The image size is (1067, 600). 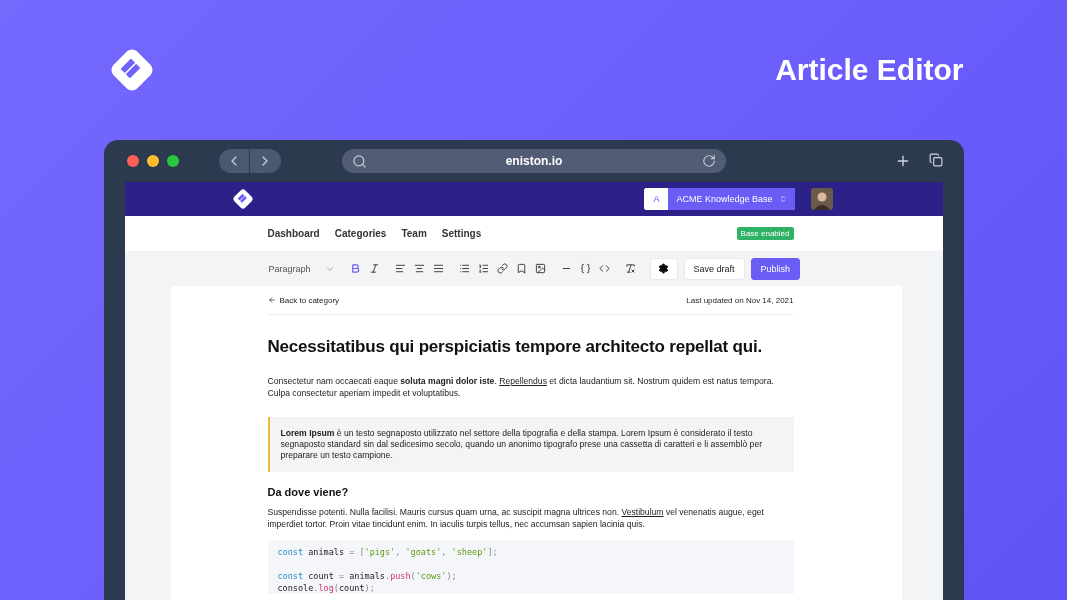 What do you see at coordinates (271, 300) in the screenshot?
I see `arrow-left-icon` at bounding box center [271, 300].